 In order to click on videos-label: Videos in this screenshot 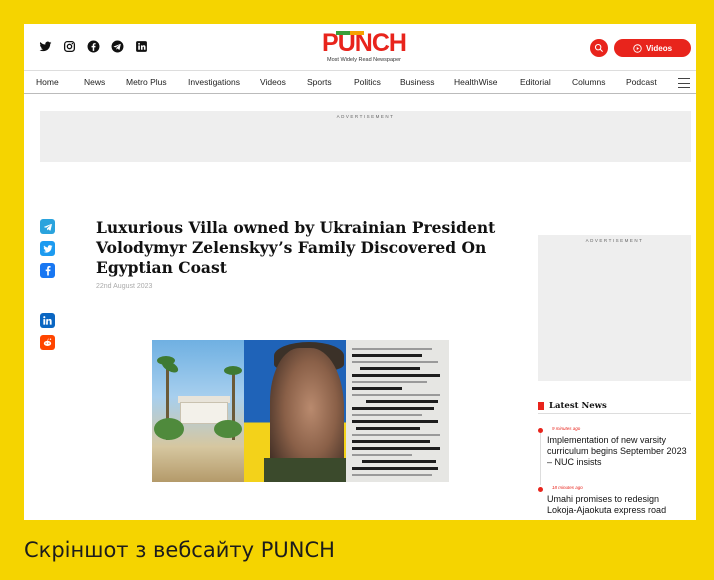, I will do `click(659, 48)`.